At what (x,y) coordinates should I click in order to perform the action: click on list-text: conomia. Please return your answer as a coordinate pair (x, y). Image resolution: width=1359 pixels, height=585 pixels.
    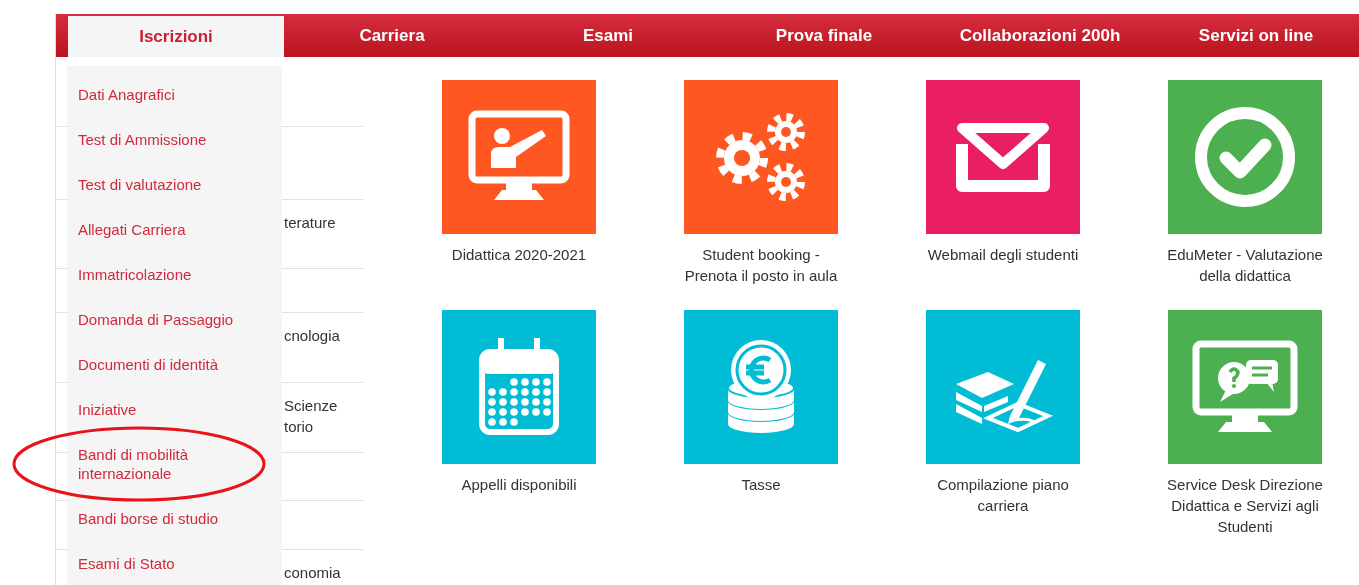
    Looking at the image, I should click on (313, 573).